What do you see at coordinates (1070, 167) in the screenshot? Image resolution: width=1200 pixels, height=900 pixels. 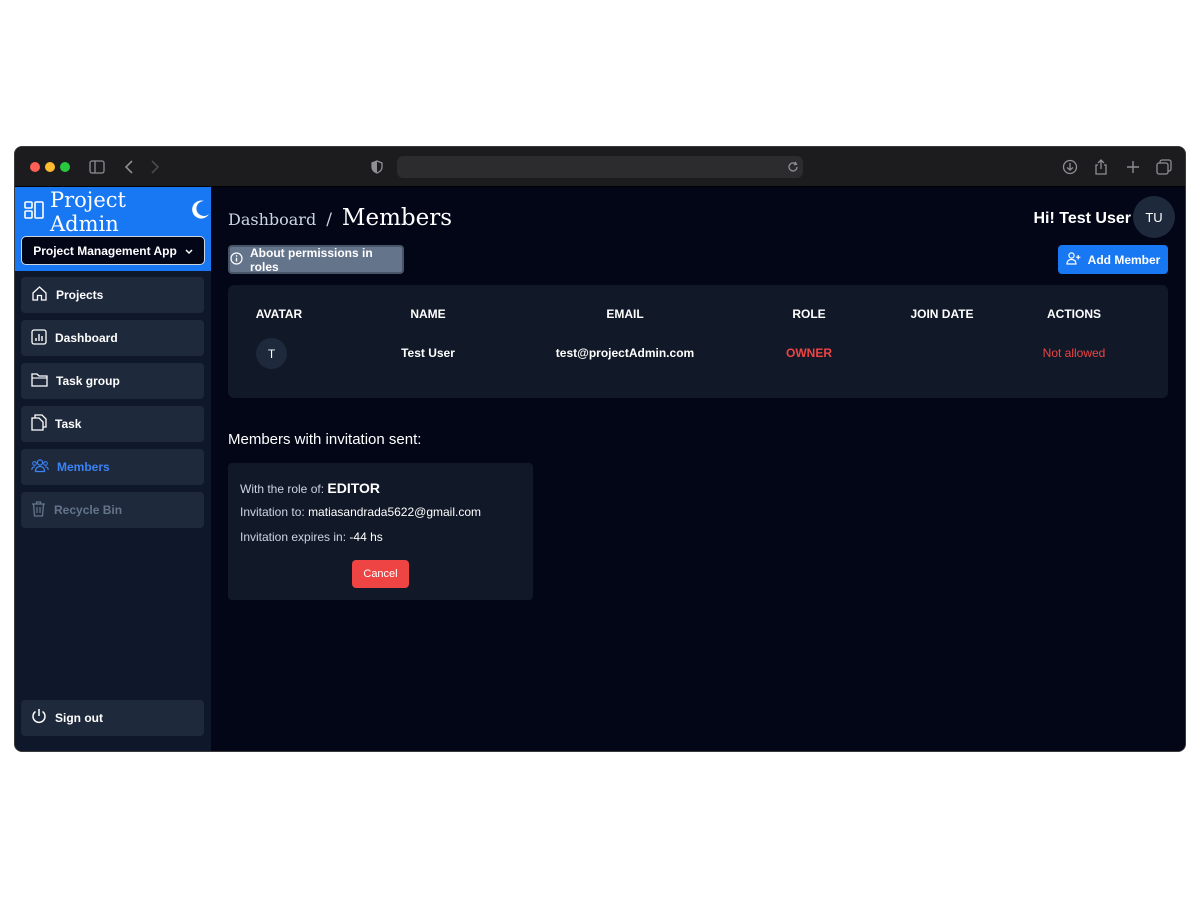 I see `download-icon` at bounding box center [1070, 167].